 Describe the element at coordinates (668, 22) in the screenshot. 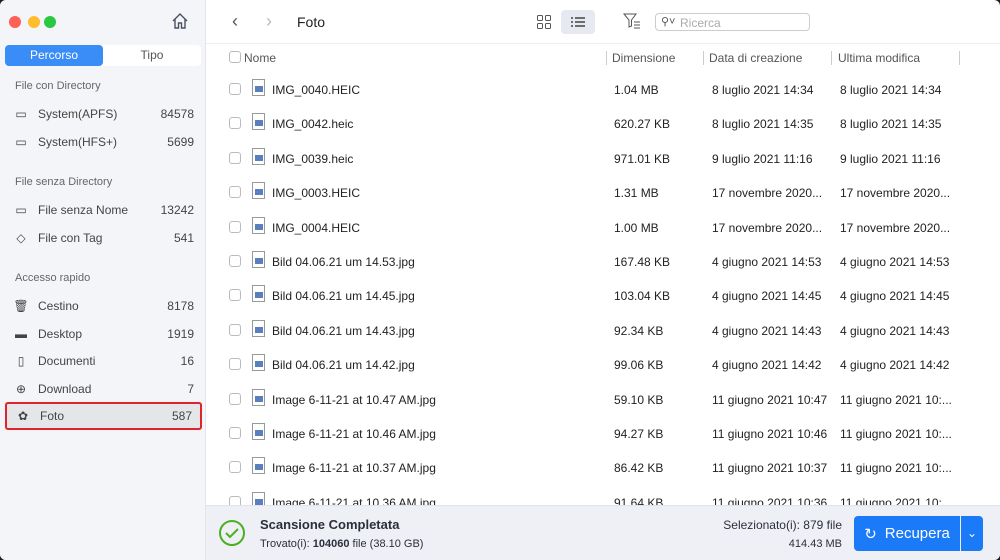

I see `search-icon: ⚲˅` at that location.